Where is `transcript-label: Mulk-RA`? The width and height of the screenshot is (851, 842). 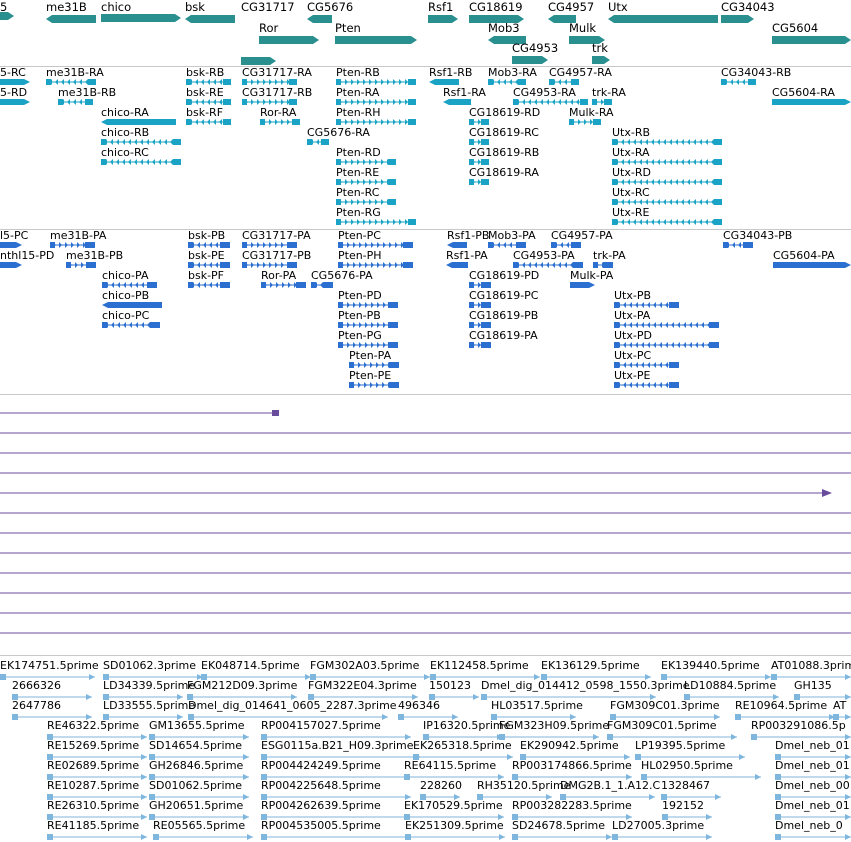
transcript-label: Mulk-RA is located at coordinates (591, 112).